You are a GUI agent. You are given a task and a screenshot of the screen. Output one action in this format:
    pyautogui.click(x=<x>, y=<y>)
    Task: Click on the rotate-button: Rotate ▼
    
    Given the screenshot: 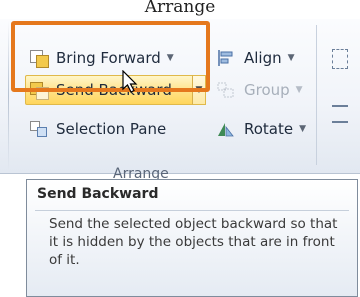 What is the action you would take?
    pyautogui.click(x=261, y=129)
    